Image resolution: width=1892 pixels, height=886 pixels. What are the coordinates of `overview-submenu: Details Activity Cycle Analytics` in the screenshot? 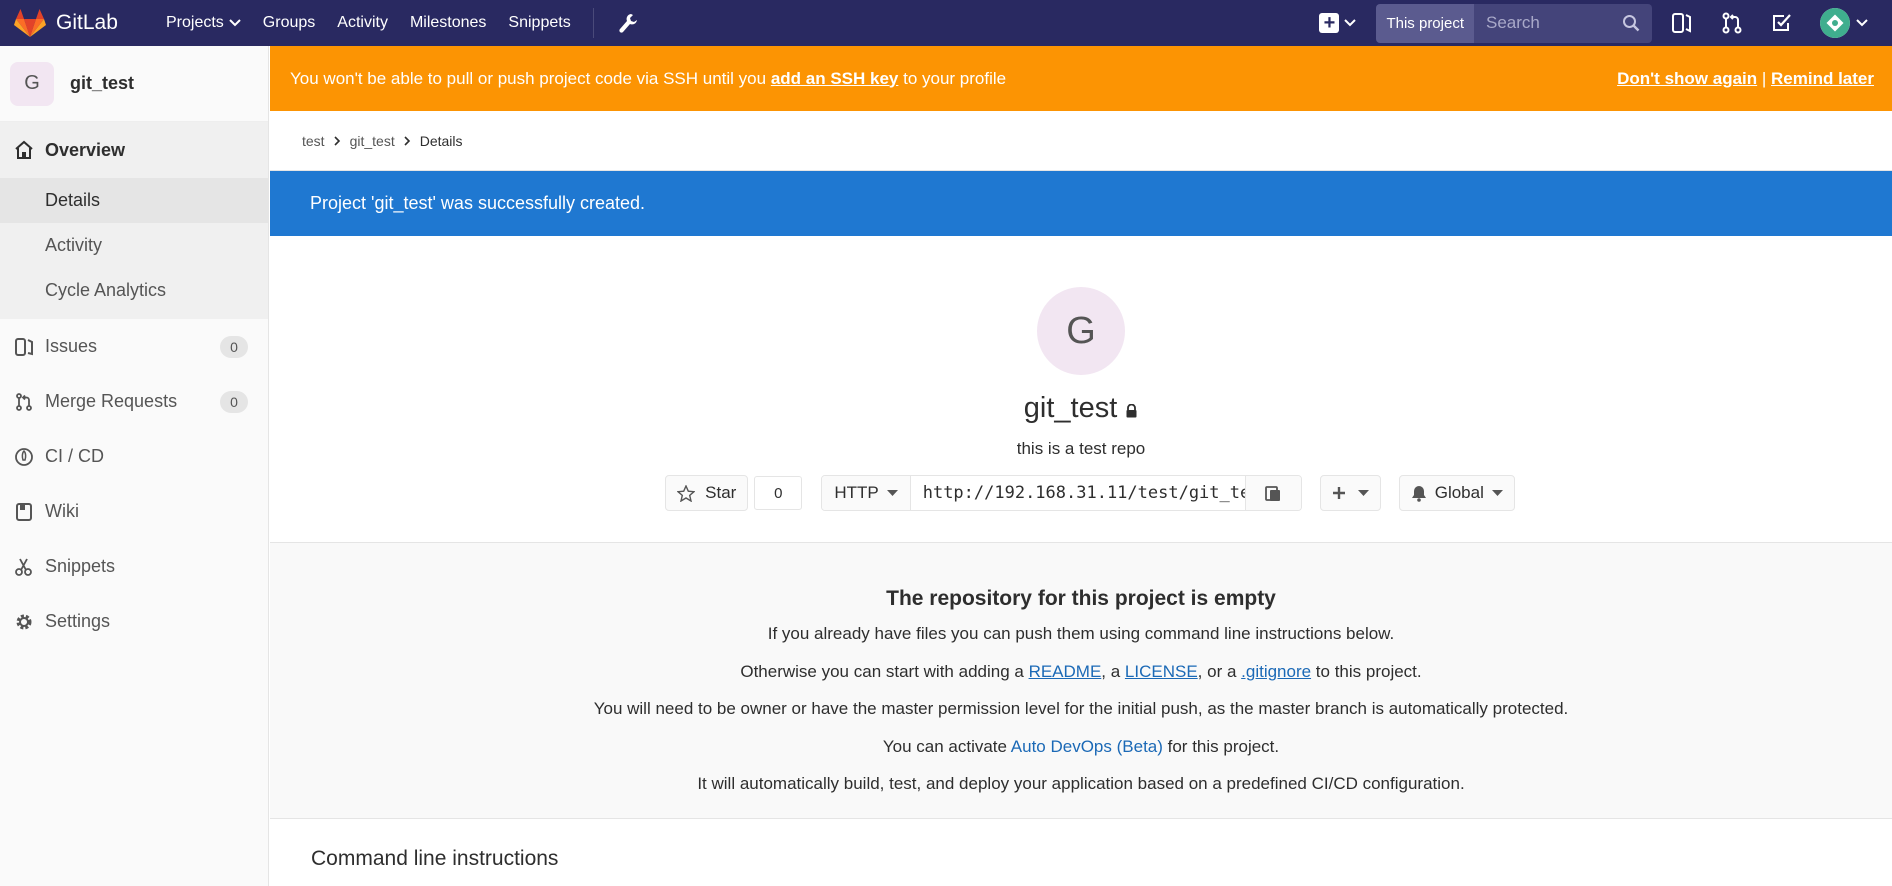 It's located at (134, 248).